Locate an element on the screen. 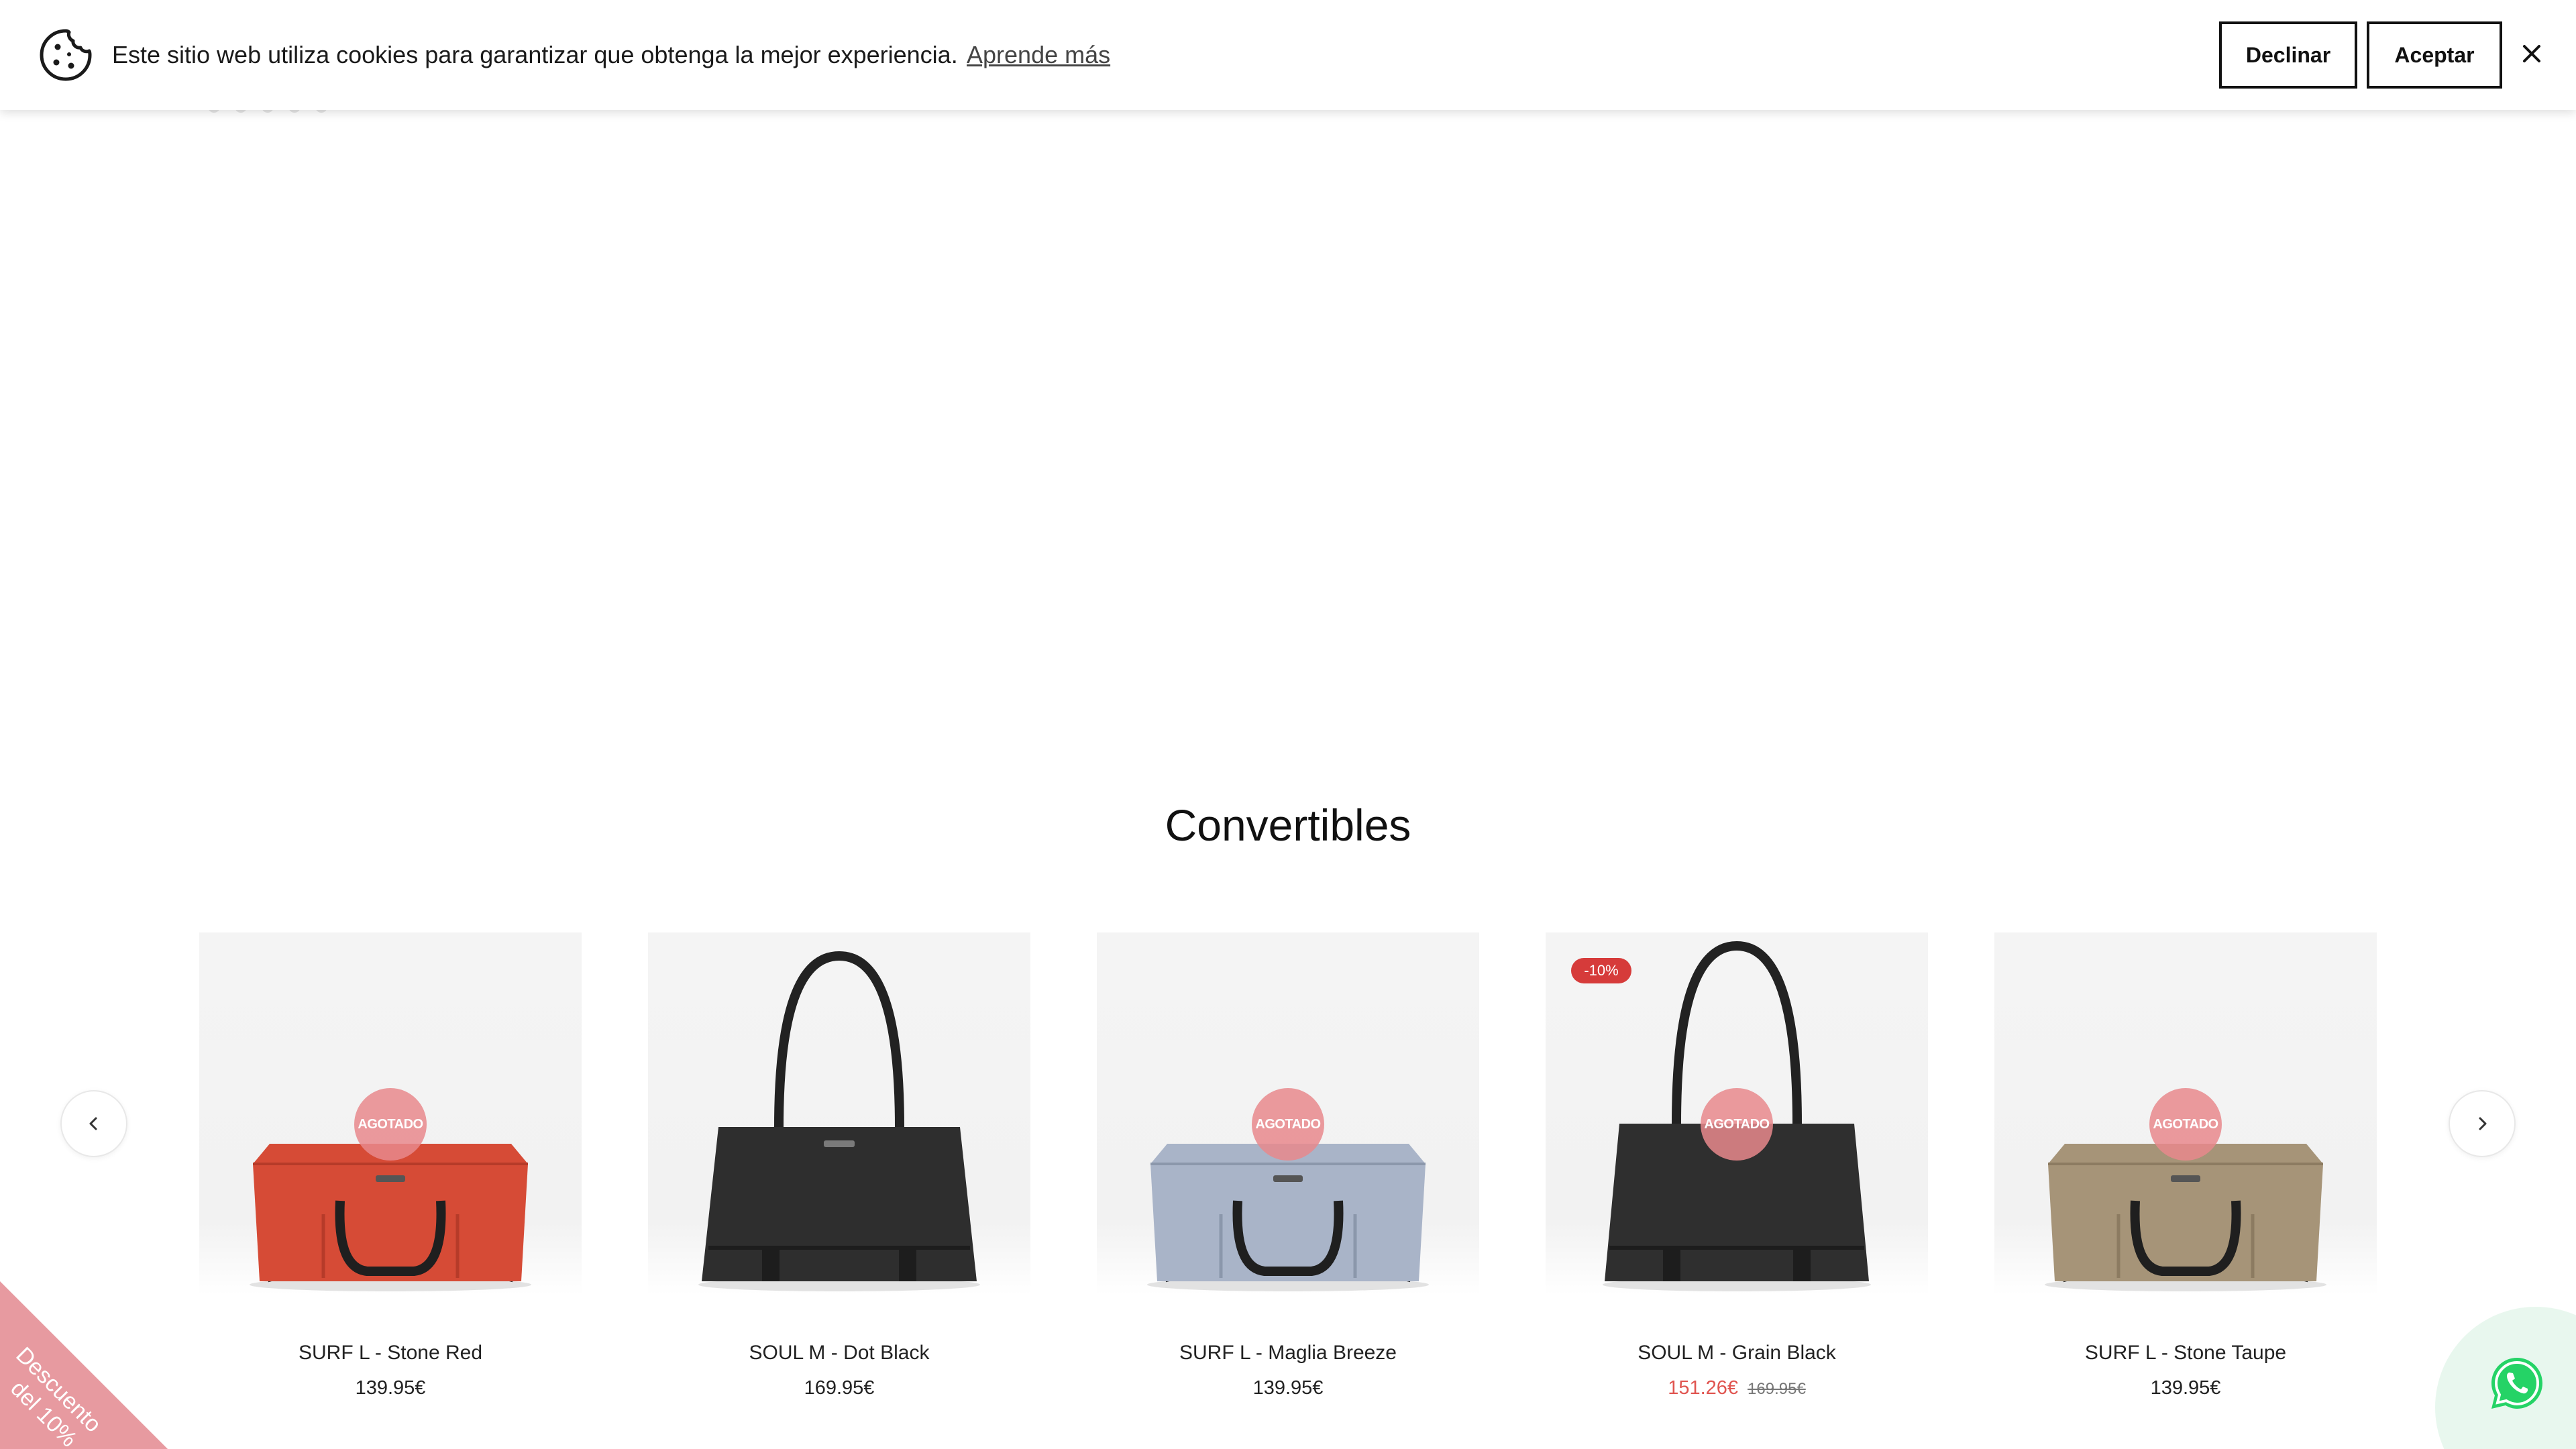 This screenshot has width=2576, height=1449. discount-badge: -10% is located at coordinates (1601, 970).